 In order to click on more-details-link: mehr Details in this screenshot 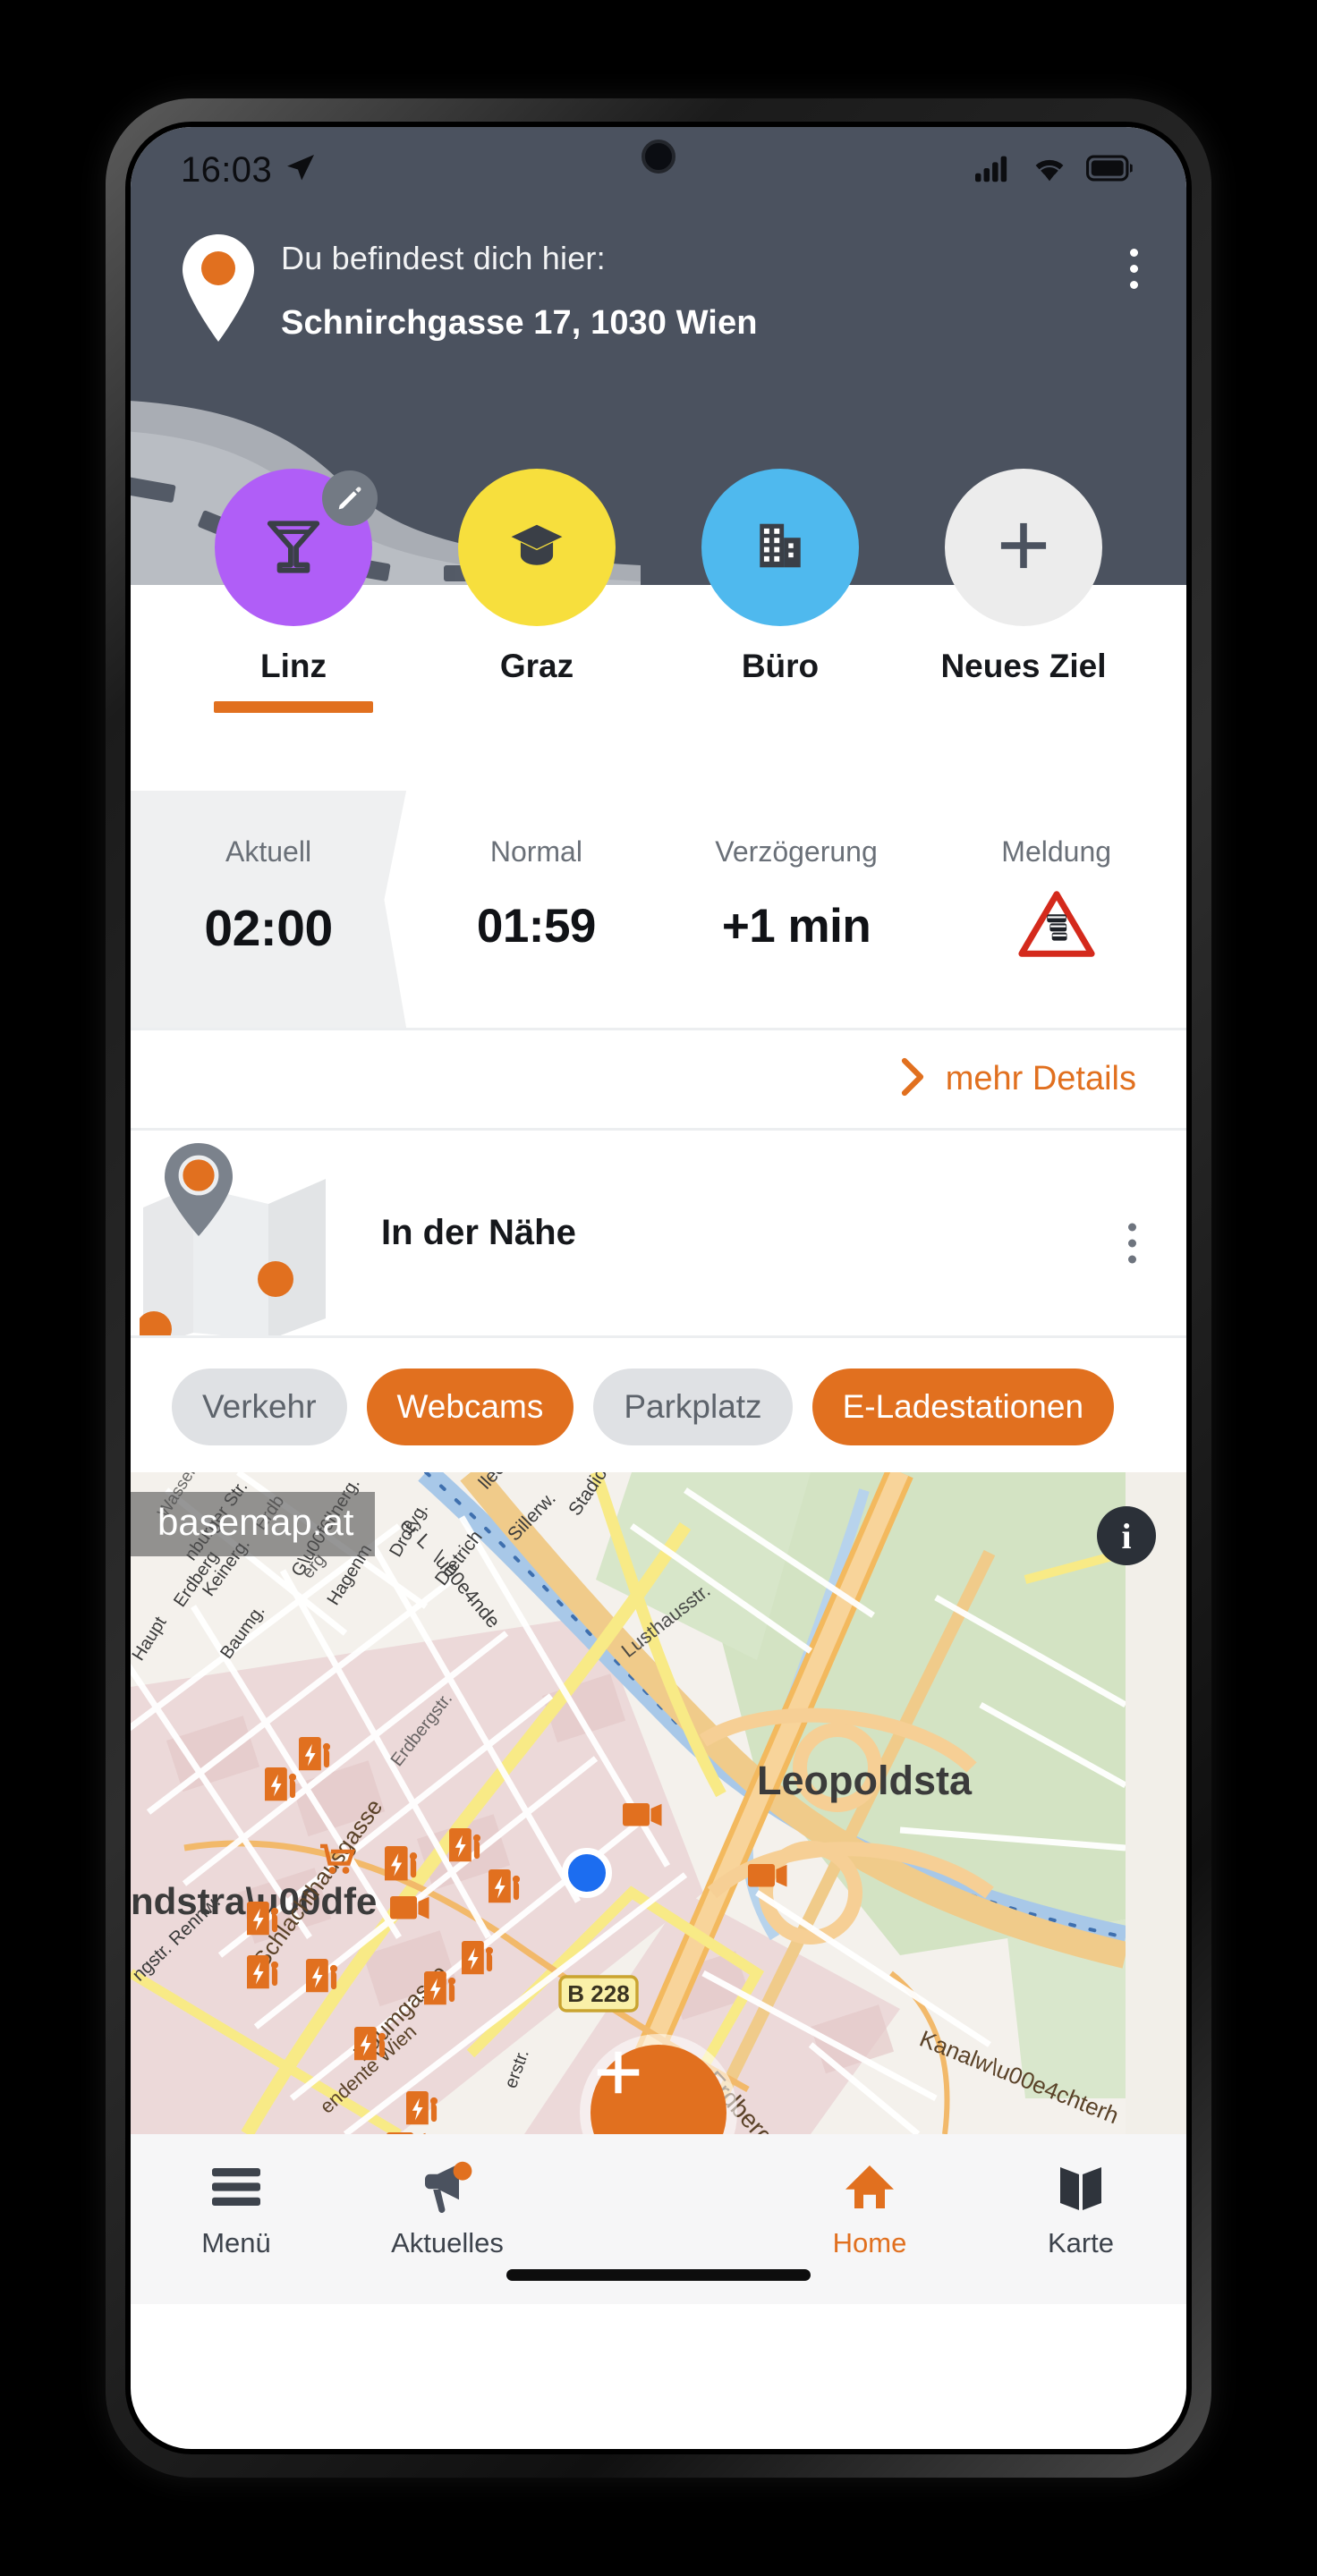, I will do `click(658, 1080)`.